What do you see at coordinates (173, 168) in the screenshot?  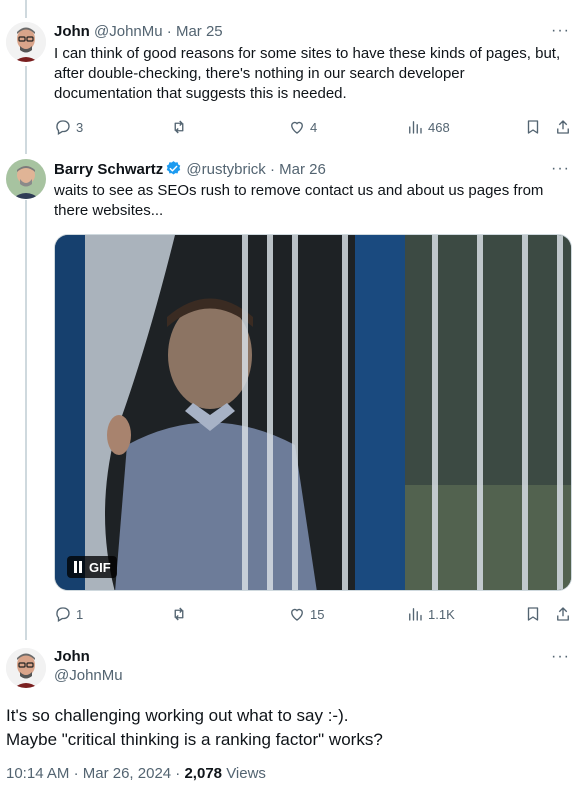 I see `verified-badge-icon` at bounding box center [173, 168].